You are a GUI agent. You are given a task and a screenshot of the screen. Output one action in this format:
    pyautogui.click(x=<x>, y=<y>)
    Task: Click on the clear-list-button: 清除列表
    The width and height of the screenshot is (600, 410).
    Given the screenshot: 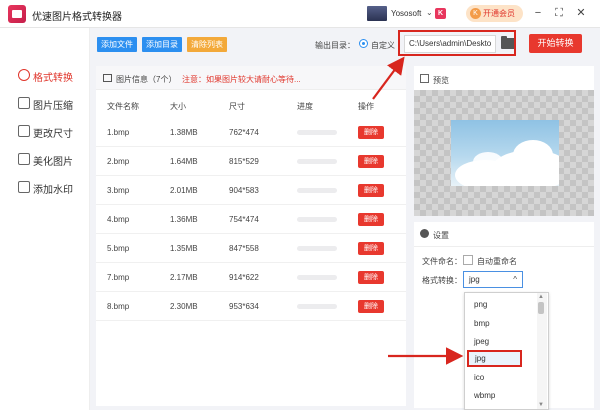 What is the action you would take?
    pyautogui.click(x=207, y=44)
    